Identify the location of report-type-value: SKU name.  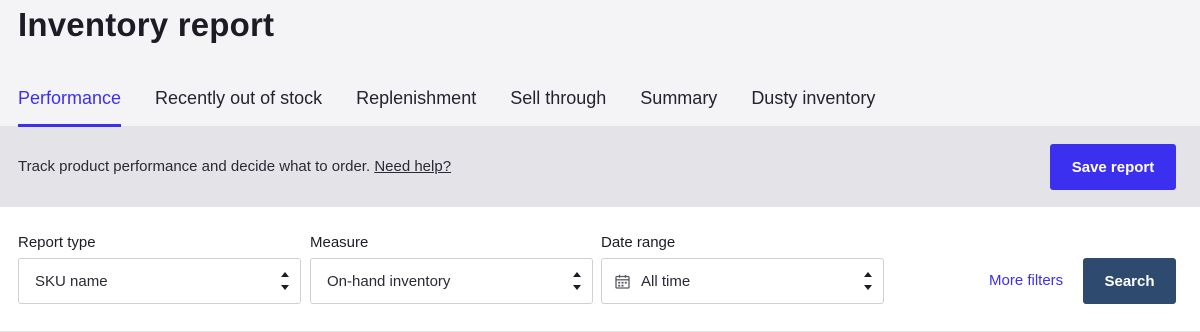
(71, 281).